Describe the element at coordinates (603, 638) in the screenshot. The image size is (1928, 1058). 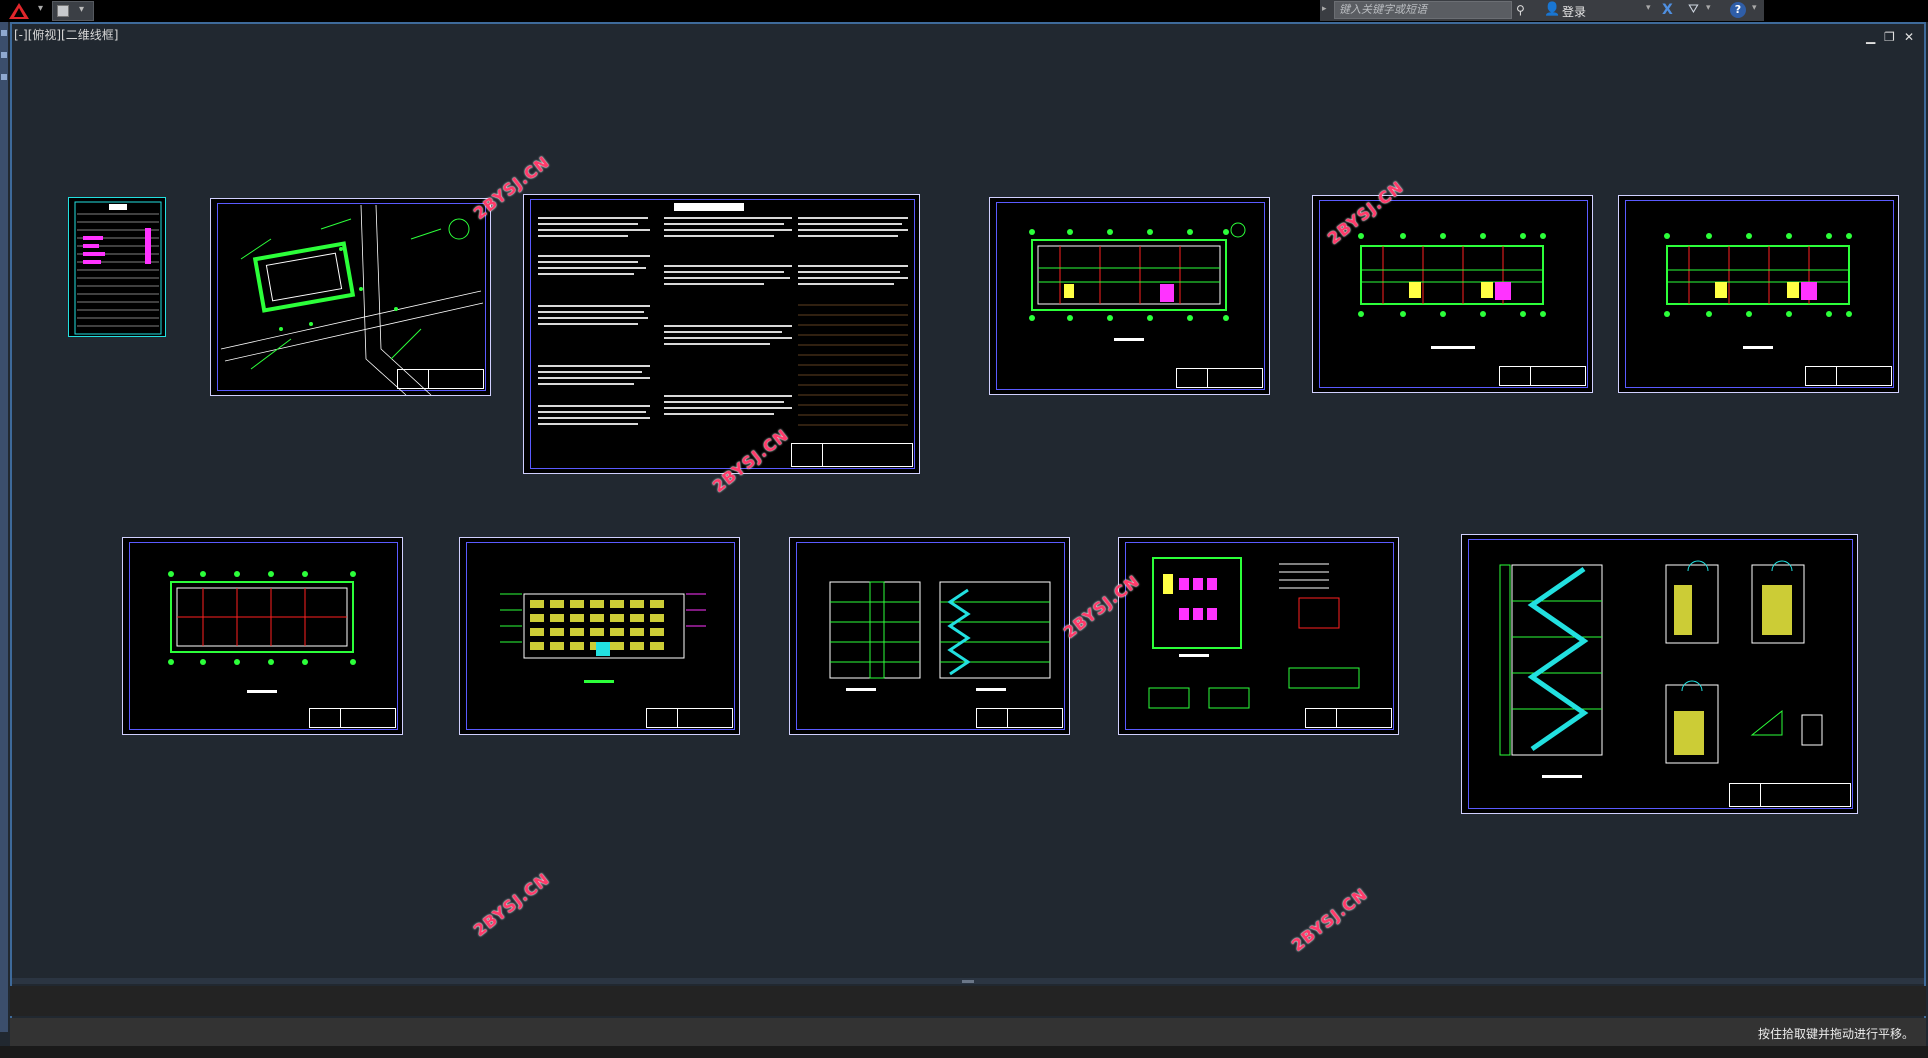
I see `elevation-graphic` at that location.